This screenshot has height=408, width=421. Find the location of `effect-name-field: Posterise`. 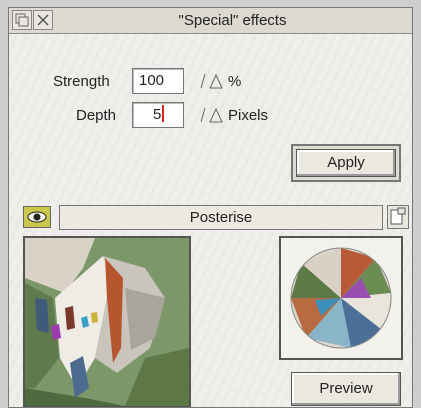

effect-name-field: Posterise is located at coordinates (221, 217).